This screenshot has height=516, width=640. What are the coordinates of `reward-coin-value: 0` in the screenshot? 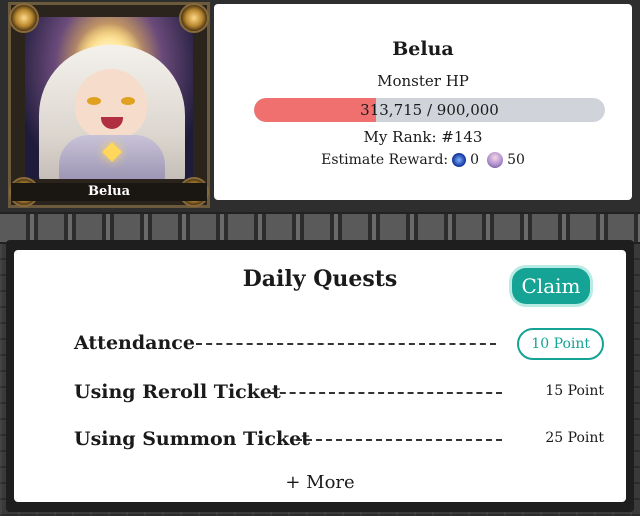 It's located at (475, 160).